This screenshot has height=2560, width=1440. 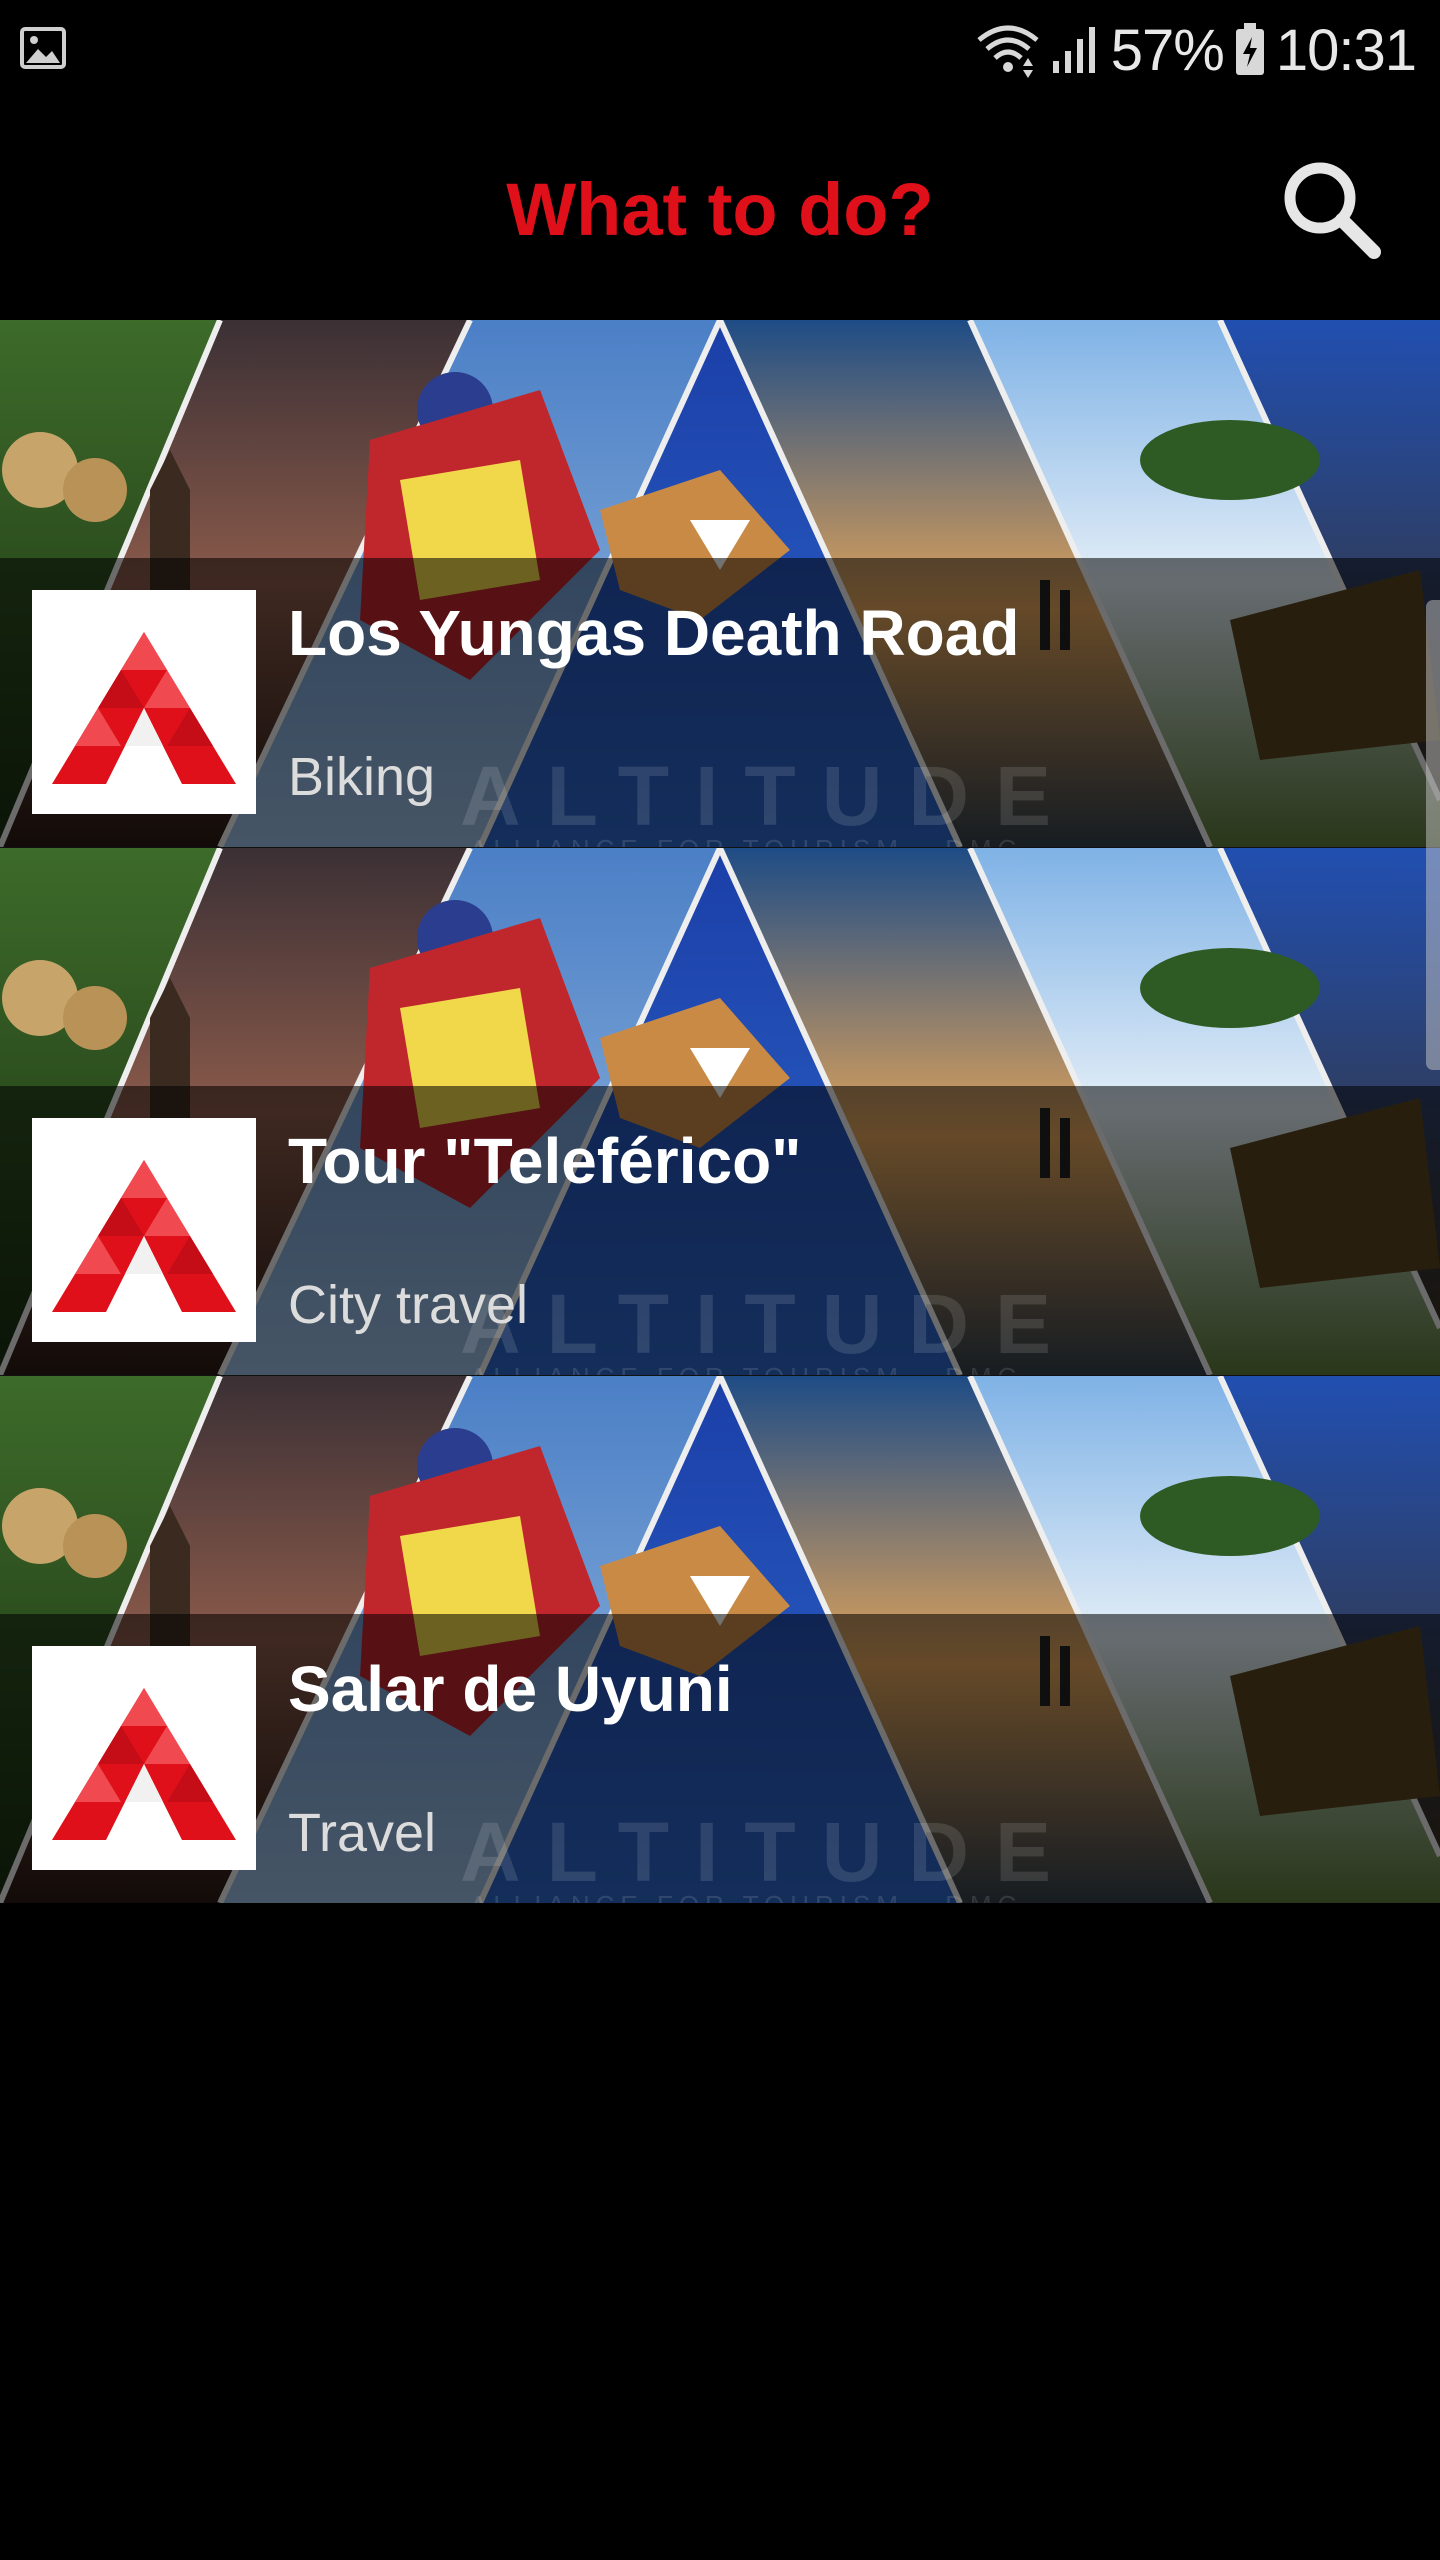 What do you see at coordinates (720, 50) in the screenshot?
I see `status-bar: 57% 10:31` at bounding box center [720, 50].